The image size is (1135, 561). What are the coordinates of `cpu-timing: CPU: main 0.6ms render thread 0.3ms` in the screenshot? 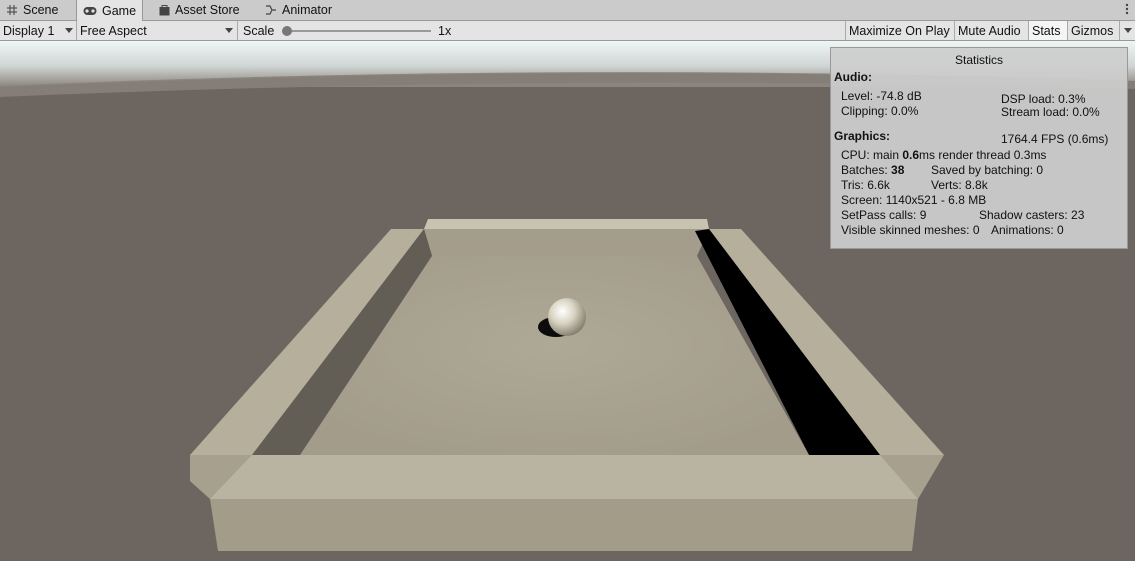 It's located at (943, 155).